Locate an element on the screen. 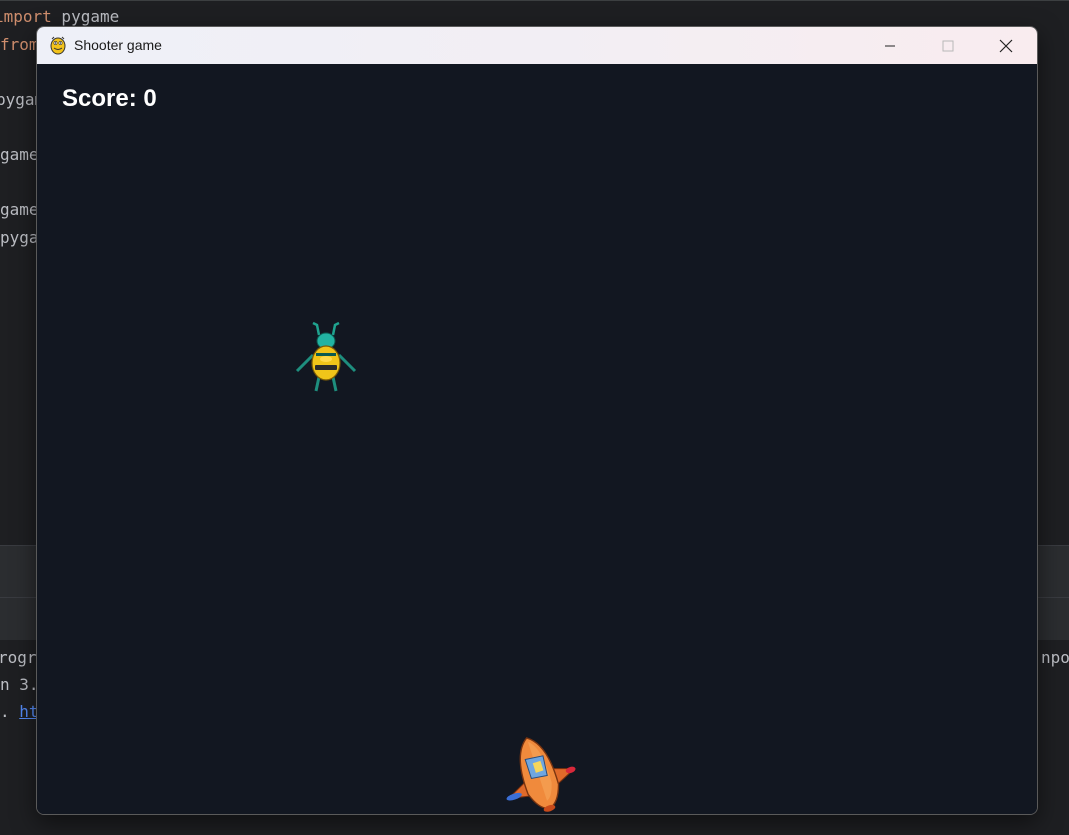 This screenshot has height=835, width=1069. code-line: from is located at coordinates (19, 44).